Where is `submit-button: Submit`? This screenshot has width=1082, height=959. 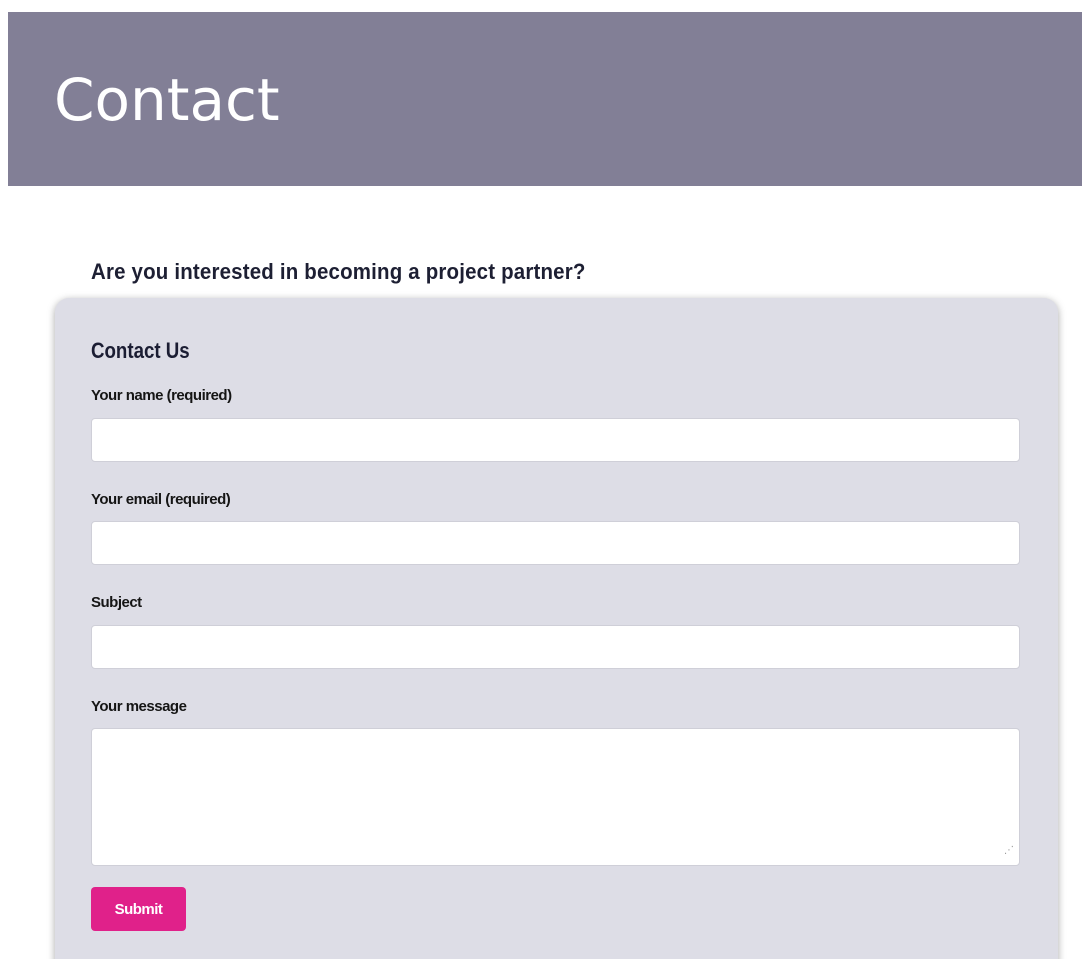 submit-button: Submit is located at coordinates (138, 909).